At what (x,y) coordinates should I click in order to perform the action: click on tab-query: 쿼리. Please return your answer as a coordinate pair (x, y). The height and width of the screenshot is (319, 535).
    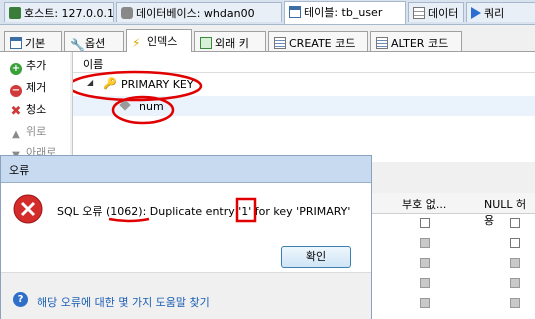
    Looking at the image, I should click on (500, 12).